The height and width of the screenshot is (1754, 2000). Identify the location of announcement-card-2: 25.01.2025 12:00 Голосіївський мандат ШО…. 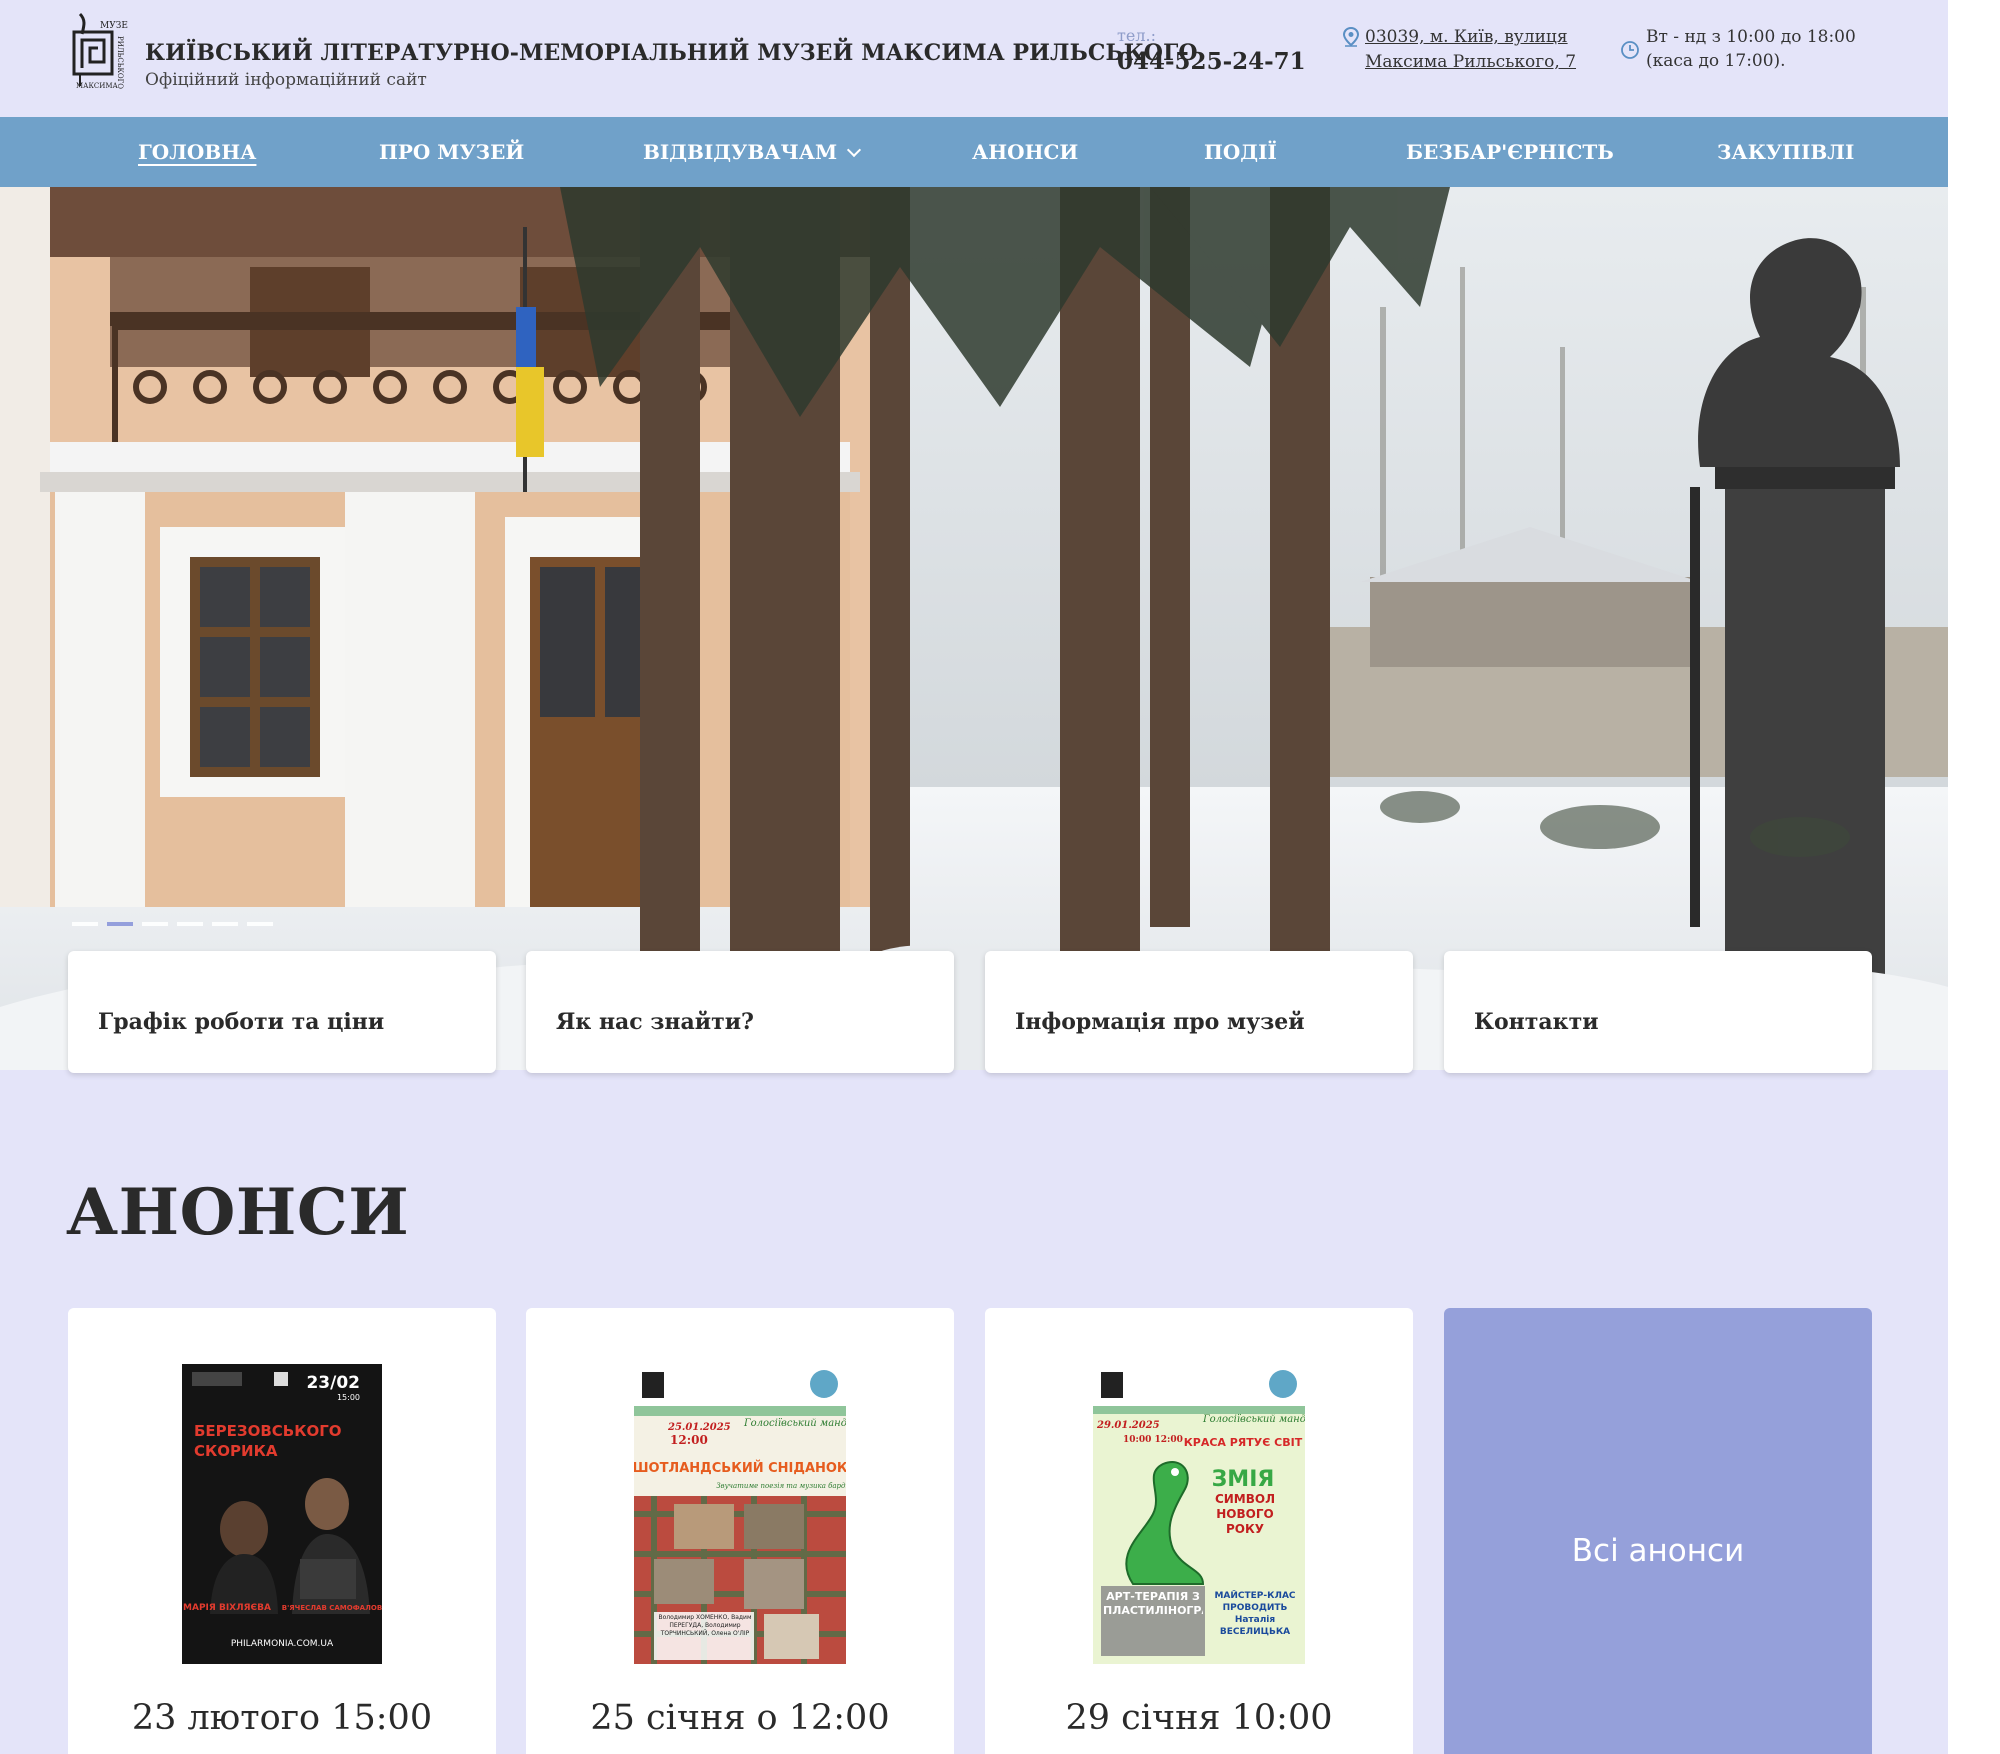
(740, 1531).